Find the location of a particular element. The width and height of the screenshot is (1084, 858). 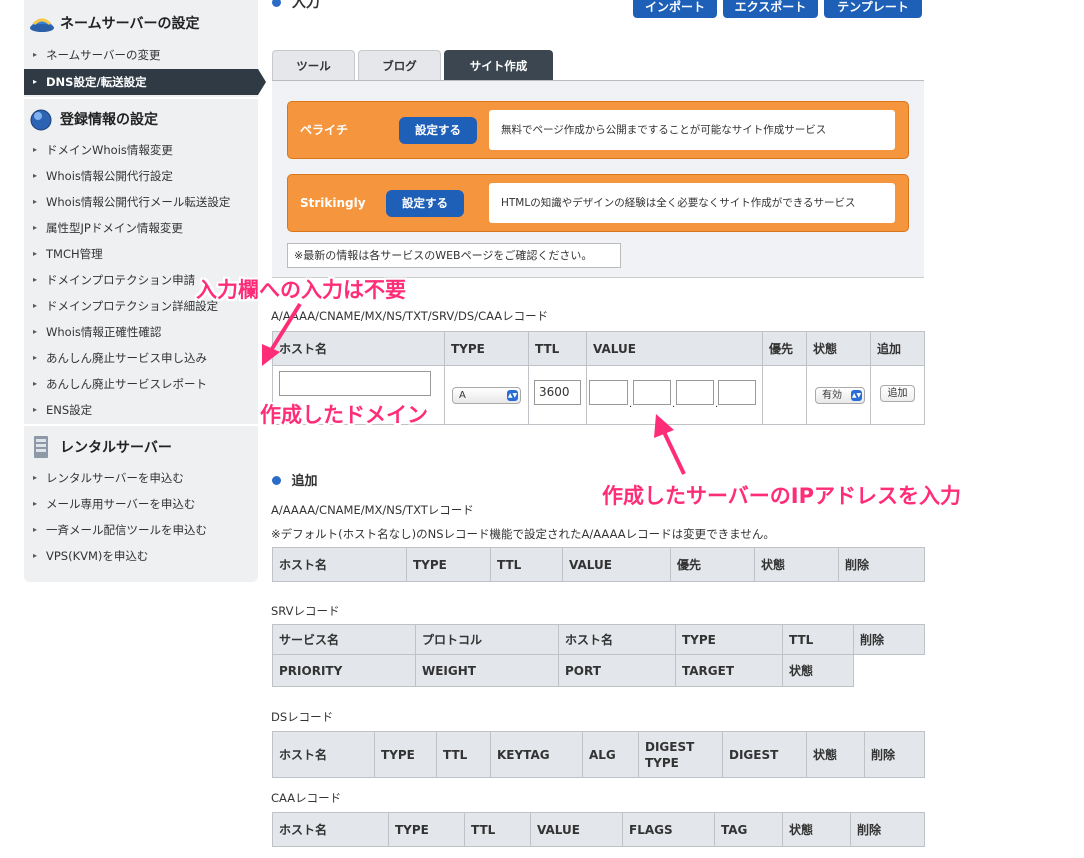

annotation-no-input: 入力欄への入力は不要 is located at coordinates (301, 290).